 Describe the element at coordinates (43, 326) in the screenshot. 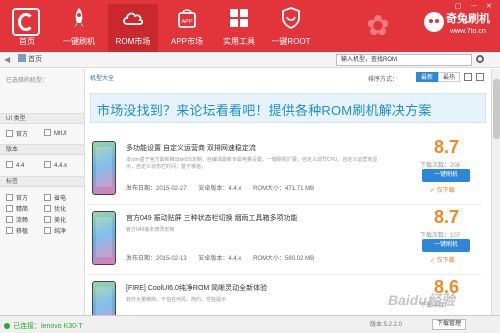

I see `connection-status: 已连接：lenovo K30-T` at that location.